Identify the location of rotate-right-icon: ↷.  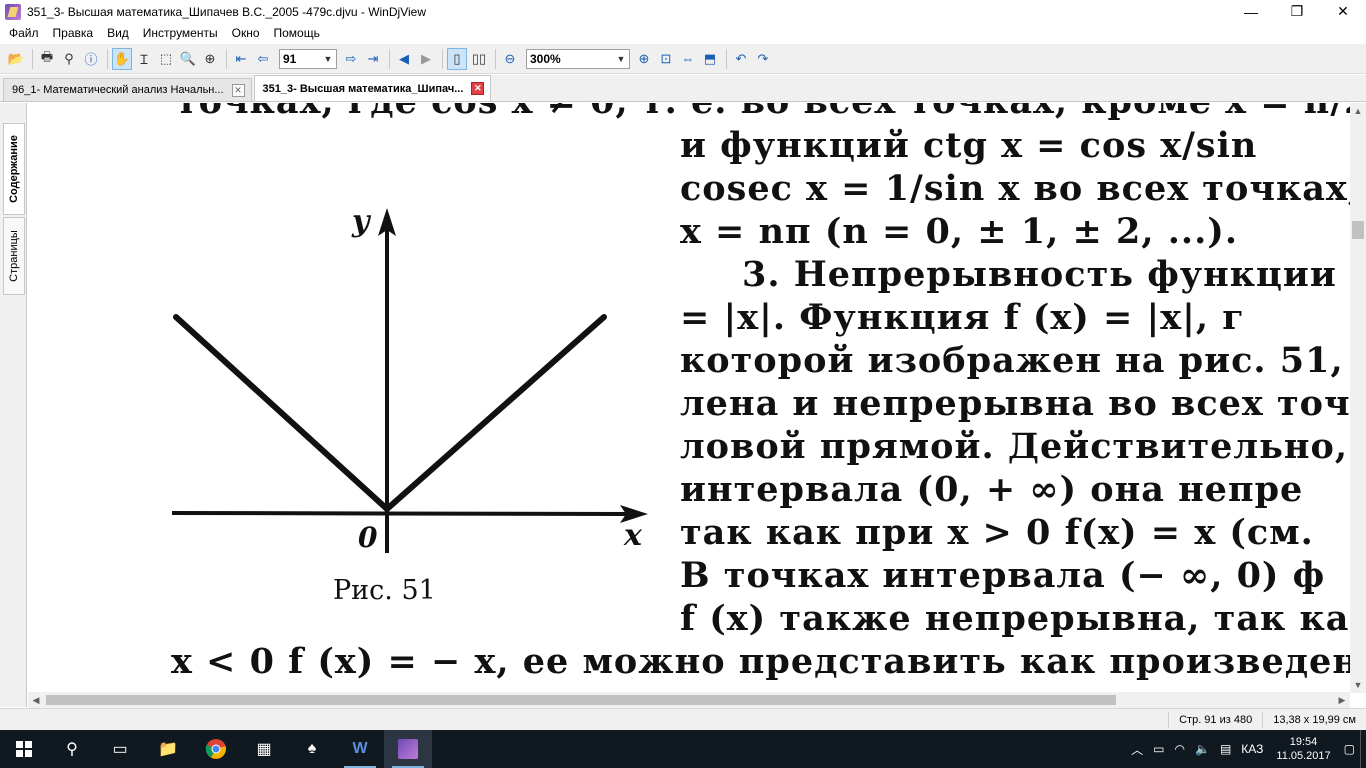
(763, 59).